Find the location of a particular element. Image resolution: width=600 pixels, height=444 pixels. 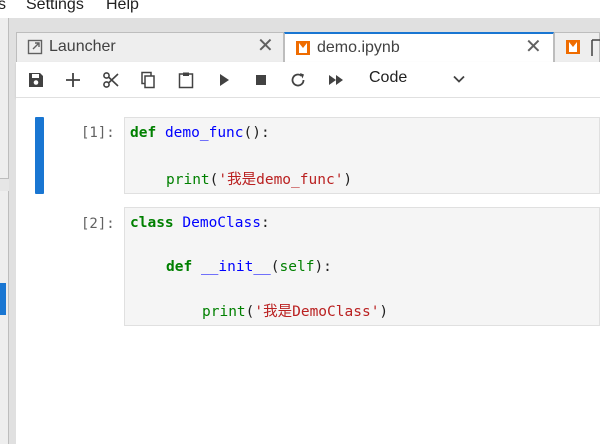

tab-demo-notebook: demo.ipynb ✕ is located at coordinates (419, 47).